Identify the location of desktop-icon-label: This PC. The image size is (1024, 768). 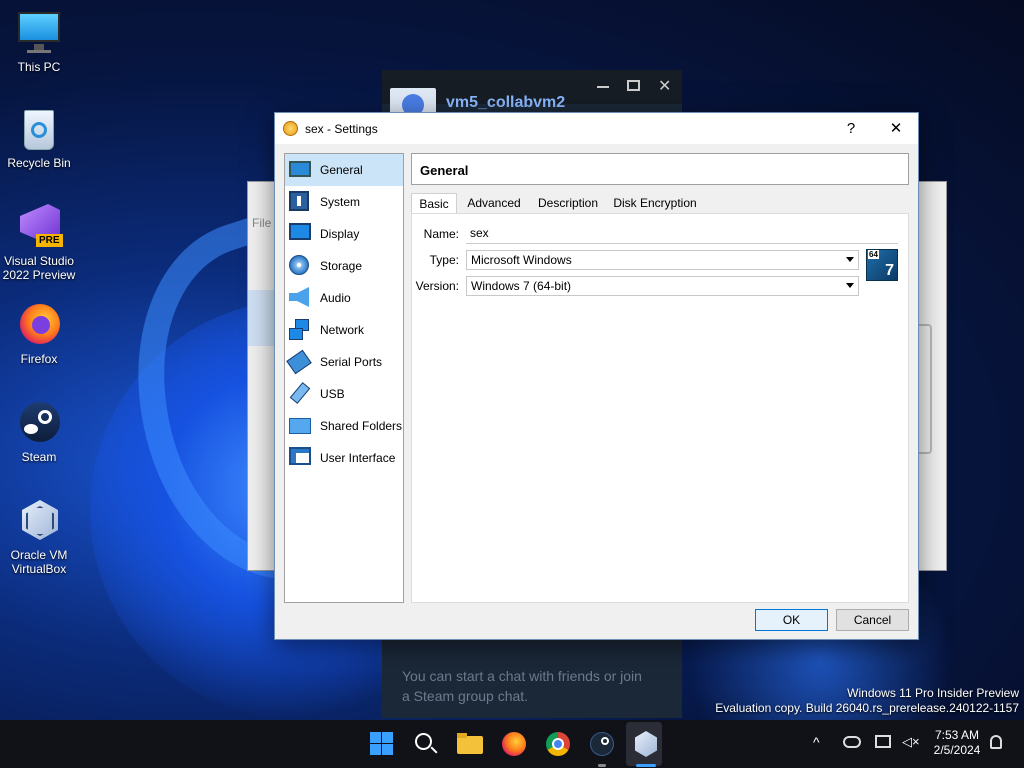
(39, 67).